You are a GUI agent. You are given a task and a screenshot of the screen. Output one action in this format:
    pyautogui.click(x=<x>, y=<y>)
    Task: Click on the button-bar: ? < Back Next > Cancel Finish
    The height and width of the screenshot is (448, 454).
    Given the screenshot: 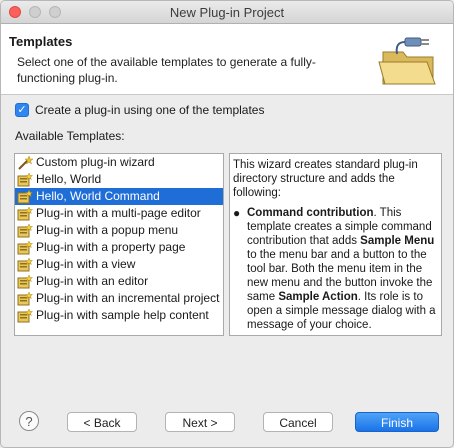 What is the action you would take?
    pyautogui.click(x=227, y=420)
    